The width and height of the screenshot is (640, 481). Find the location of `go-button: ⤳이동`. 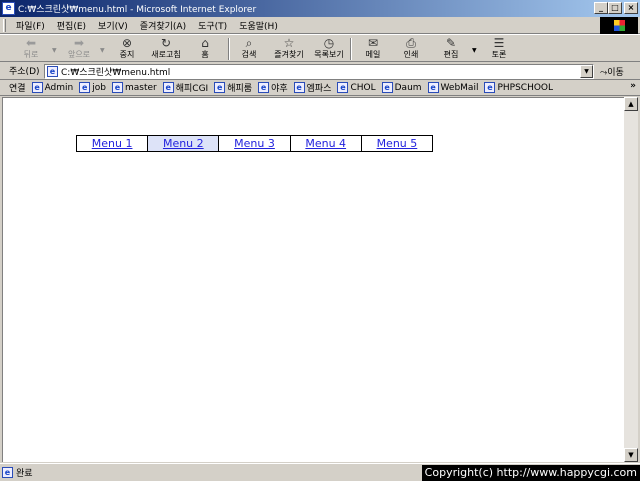

go-button: ⤳이동 is located at coordinates (612, 71).